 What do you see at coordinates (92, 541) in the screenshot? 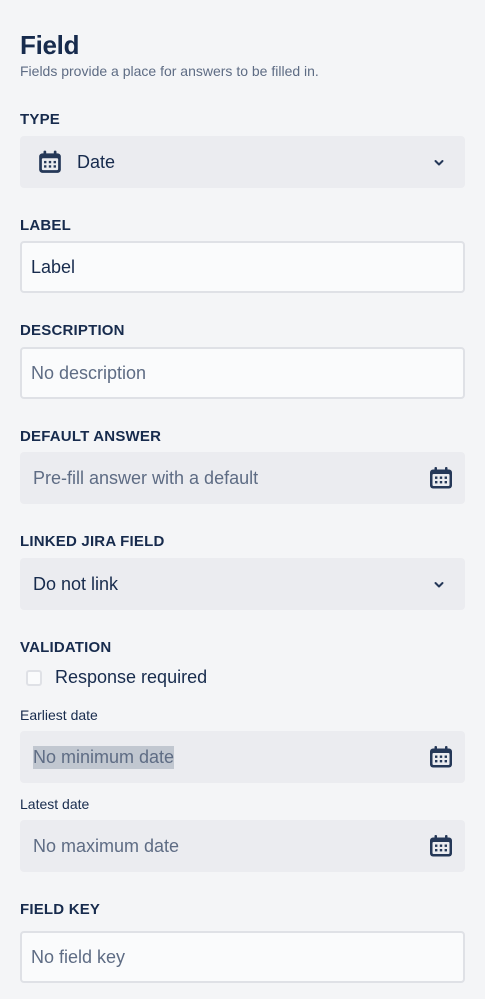
I see `linked-jira-field-label: LINKED JIRA FIELD` at bounding box center [92, 541].